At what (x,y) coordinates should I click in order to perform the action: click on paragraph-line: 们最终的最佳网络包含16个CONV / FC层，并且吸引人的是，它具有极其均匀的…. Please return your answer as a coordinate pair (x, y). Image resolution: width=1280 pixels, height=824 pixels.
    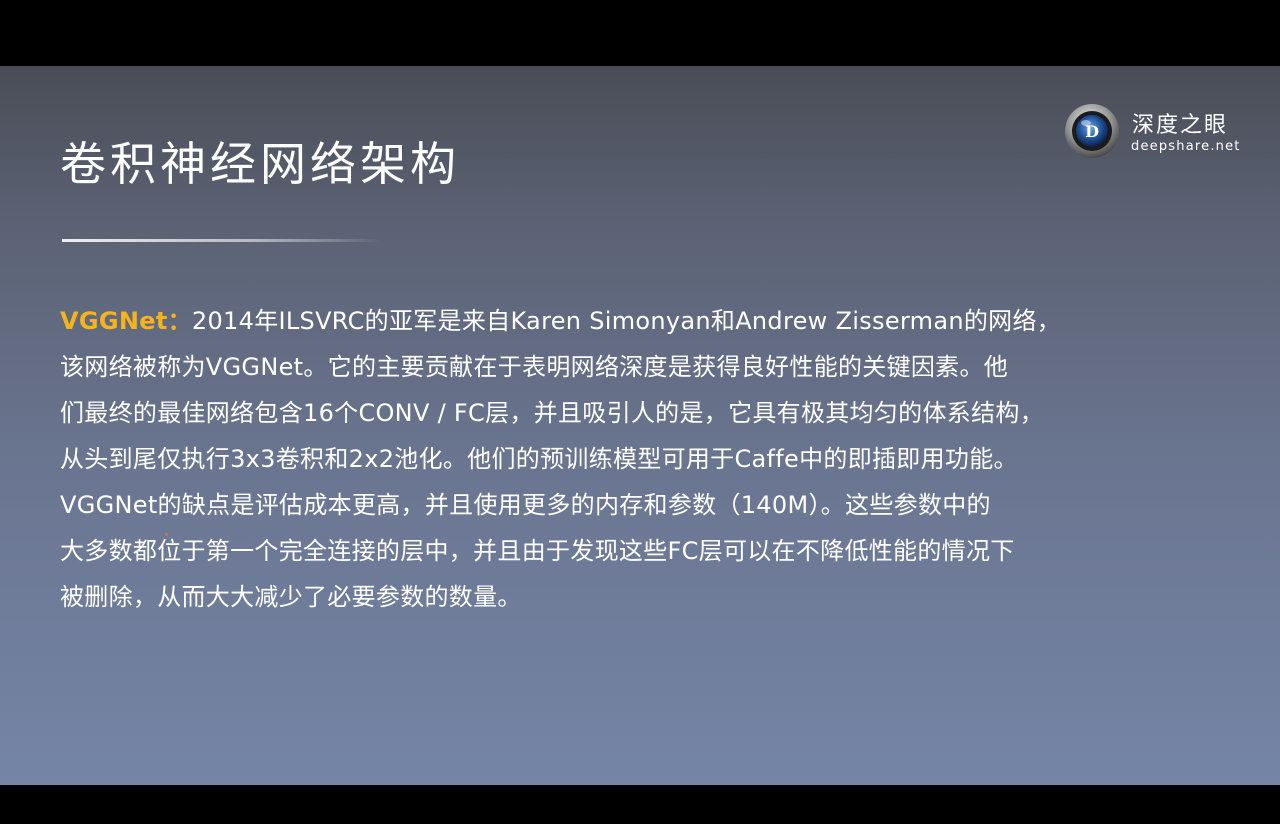
    Looking at the image, I should click on (552, 413).